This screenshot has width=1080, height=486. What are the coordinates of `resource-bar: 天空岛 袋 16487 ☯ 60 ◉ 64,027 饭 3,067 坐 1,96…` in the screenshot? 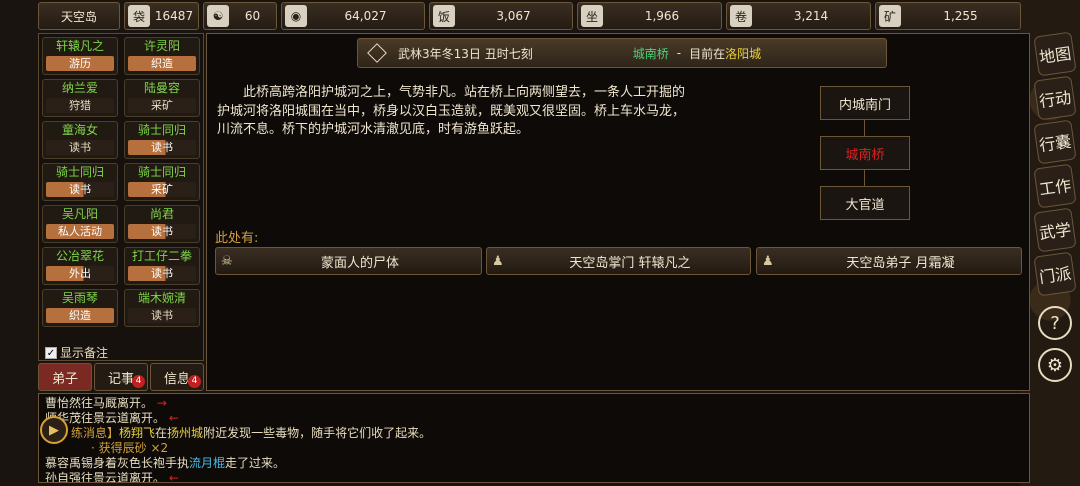 It's located at (529, 16).